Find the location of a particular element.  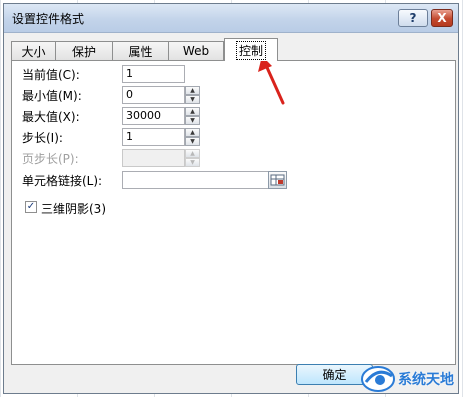

max-value-label: 最大值(X): is located at coordinates (51, 117).